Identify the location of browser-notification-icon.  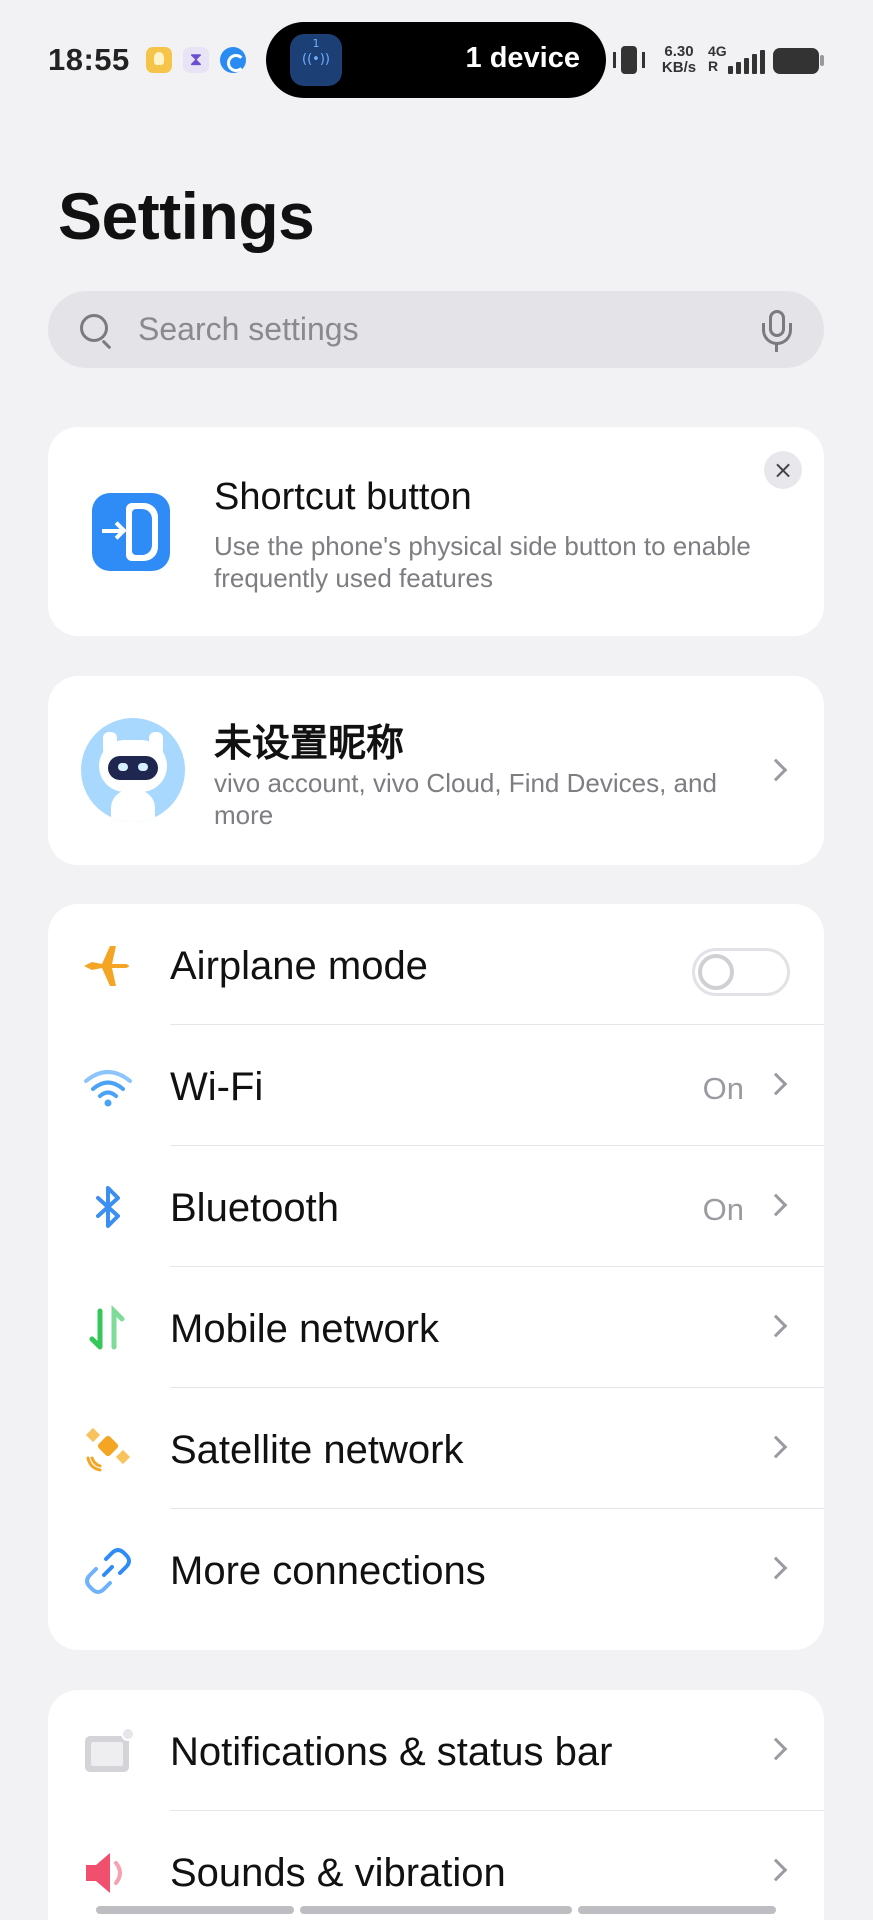
(233, 60).